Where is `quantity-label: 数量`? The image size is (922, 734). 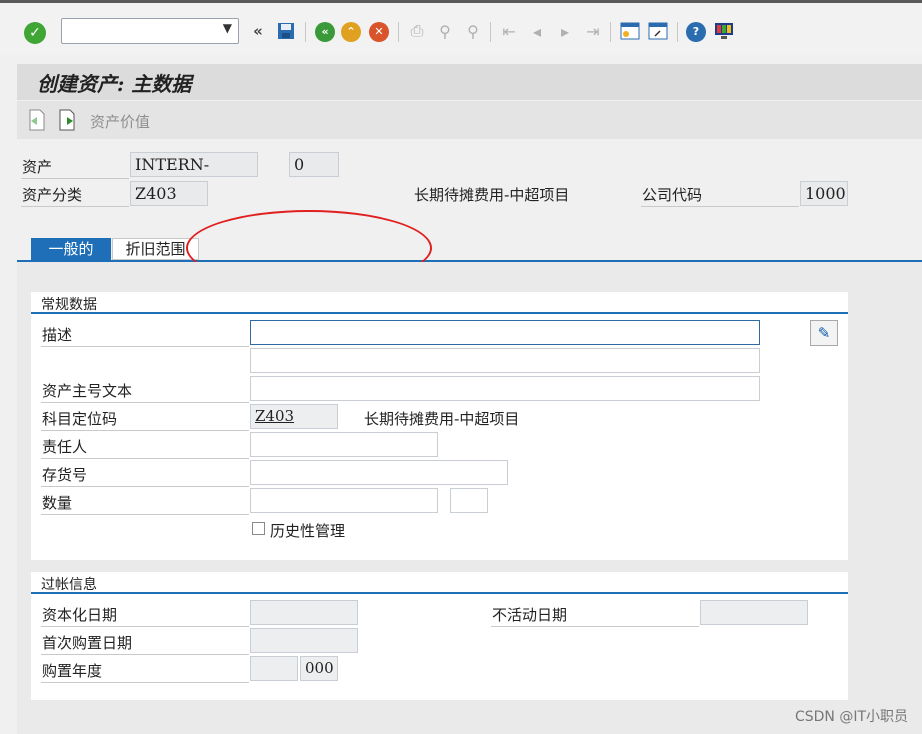
quantity-label: 数量 is located at coordinates (57, 503).